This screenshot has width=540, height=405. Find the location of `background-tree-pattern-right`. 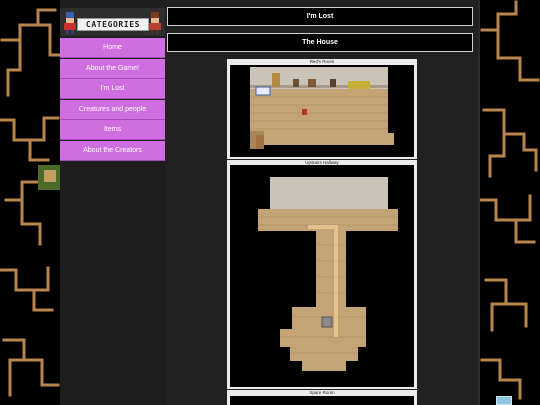

background-tree-pattern-right is located at coordinates (510, 202).